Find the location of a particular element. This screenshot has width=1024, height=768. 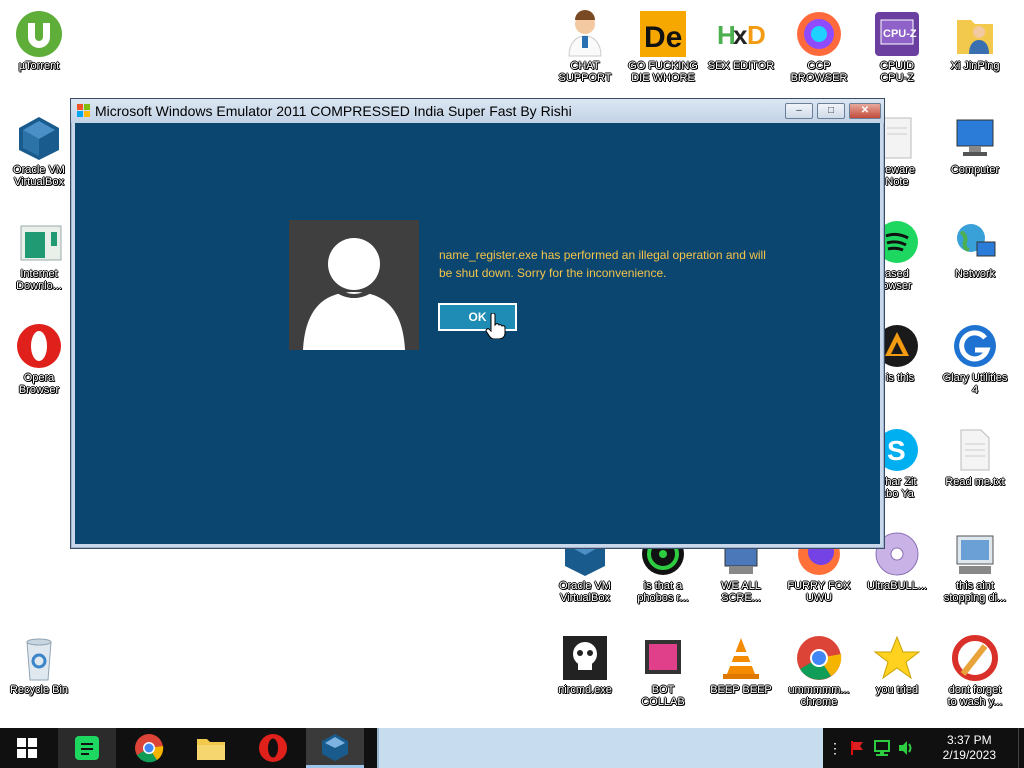

desktop-icon-beep: BEEP BEEP is located at coordinates (741, 662).